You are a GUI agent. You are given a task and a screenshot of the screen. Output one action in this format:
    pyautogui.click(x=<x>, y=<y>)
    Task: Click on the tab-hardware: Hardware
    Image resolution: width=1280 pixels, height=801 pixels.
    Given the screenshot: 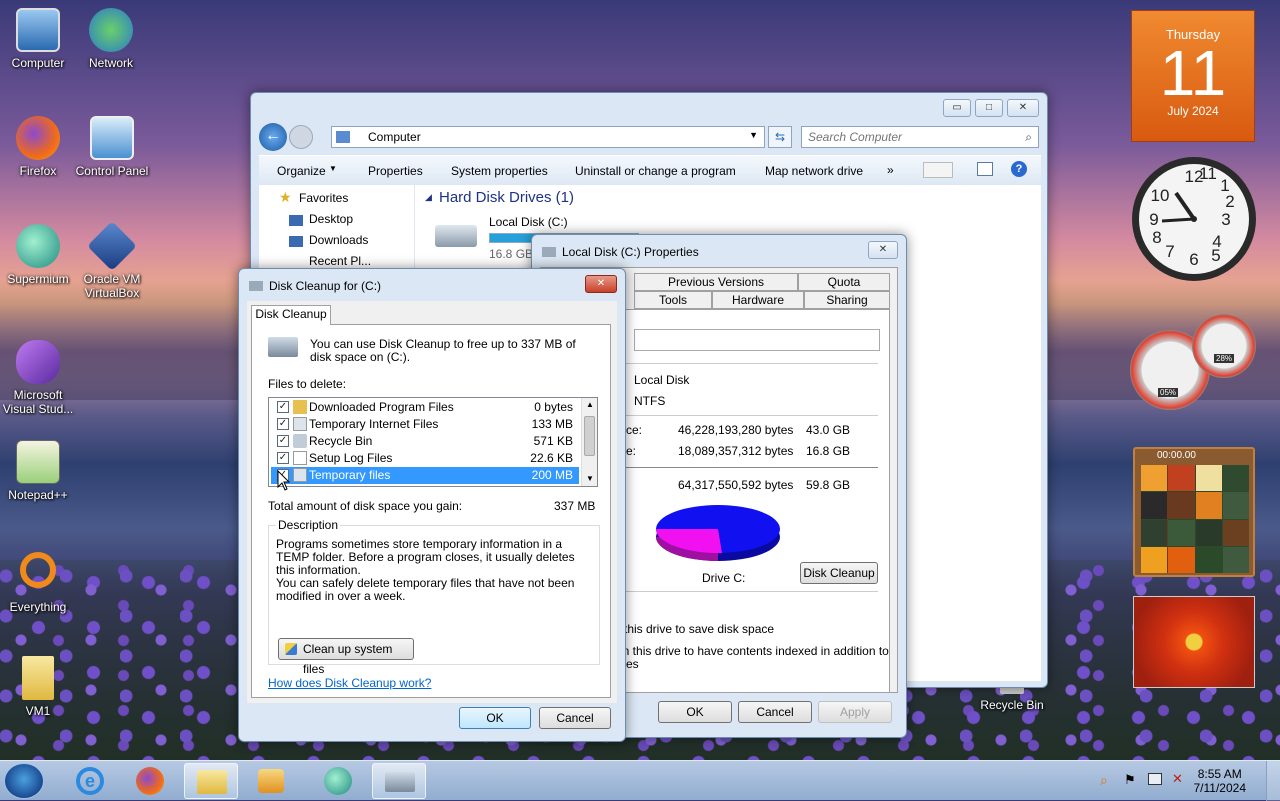 What is the action you would take?
    pyautogui.click(x=758, y=300)
    